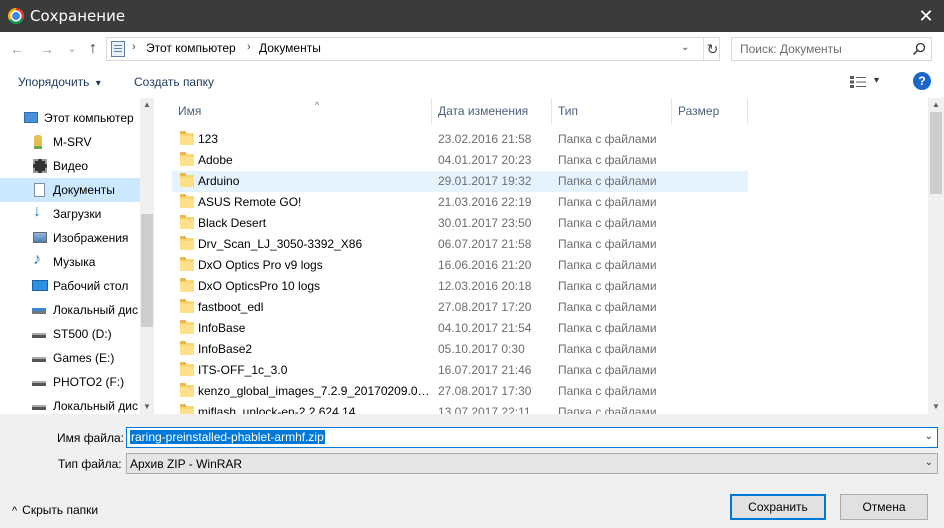  I want to click on forward-button: →, so click(47, 49).